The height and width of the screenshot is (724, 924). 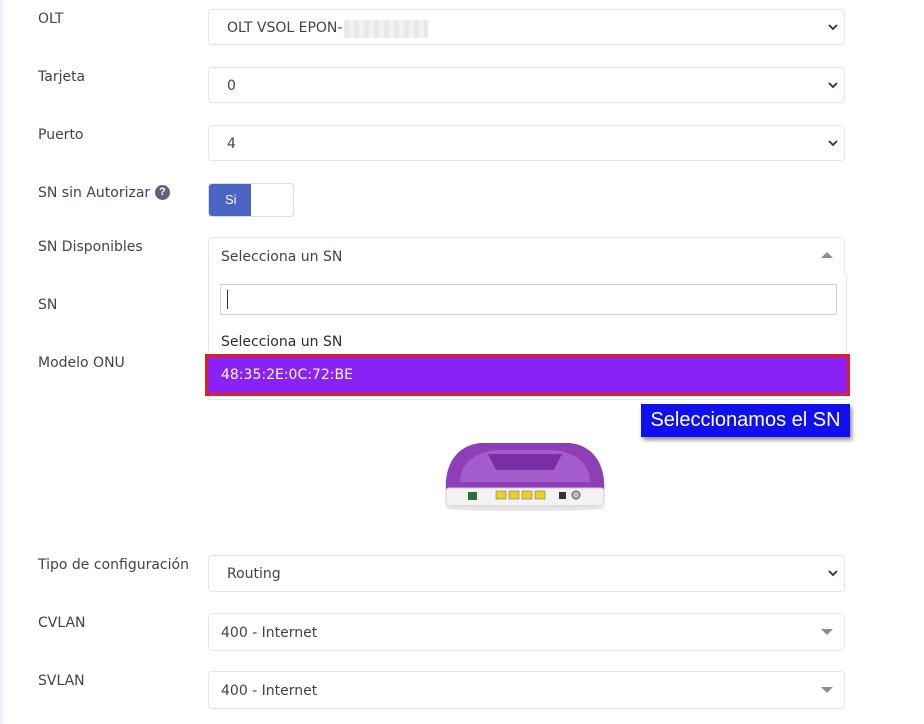 I want to click on cvlan-label: CVLAN, so click(x=62, y=623).